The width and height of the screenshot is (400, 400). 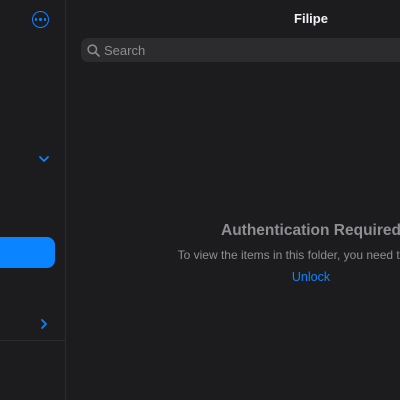 I want to click on page-title: Filipe, so click(x=311, y=18).